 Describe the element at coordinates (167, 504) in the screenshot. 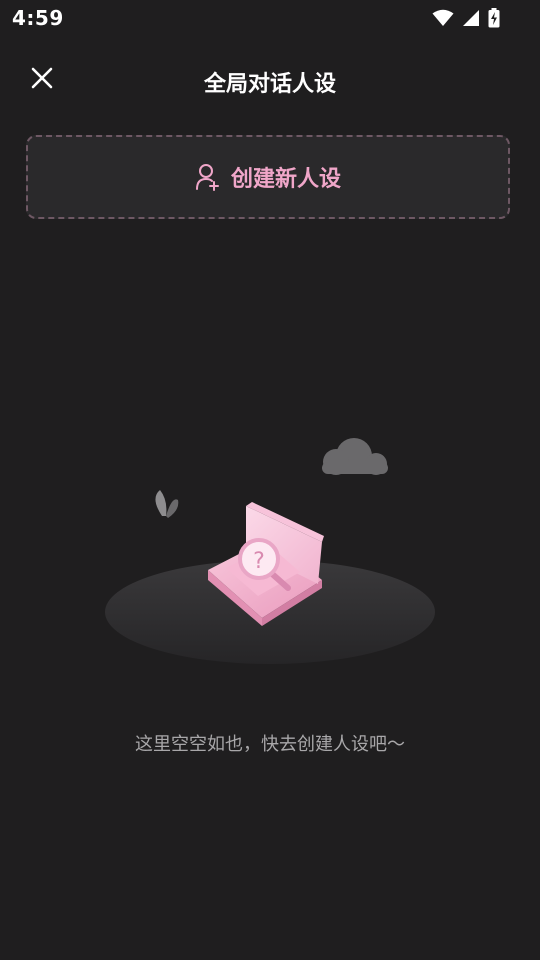

I see `leaf-decoration` at that location.